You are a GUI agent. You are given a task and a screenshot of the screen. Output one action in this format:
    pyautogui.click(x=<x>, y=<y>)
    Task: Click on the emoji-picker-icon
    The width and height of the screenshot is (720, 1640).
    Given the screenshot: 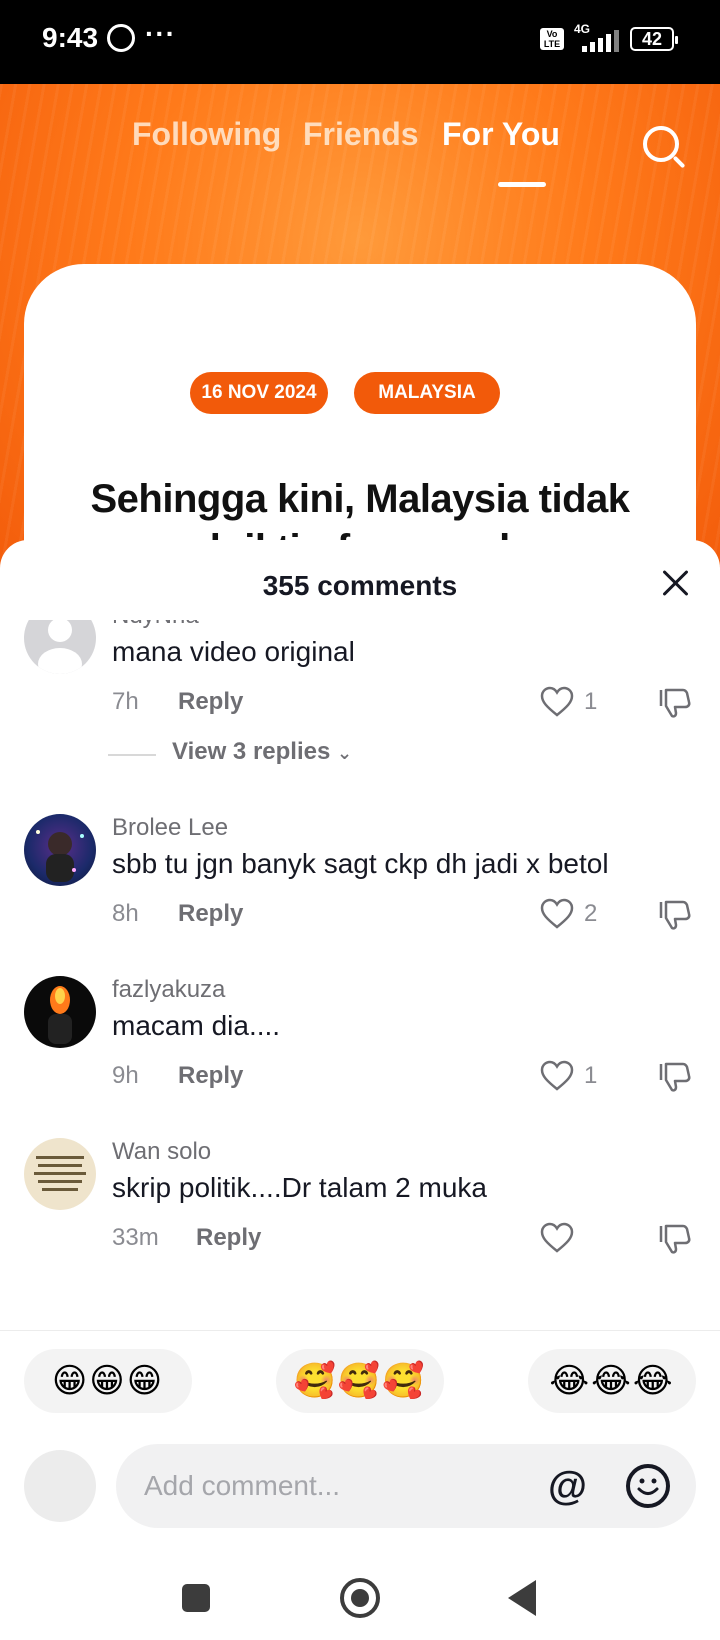 What is the action you would take?
    pyautogui.click(x=648, y=1486)
    